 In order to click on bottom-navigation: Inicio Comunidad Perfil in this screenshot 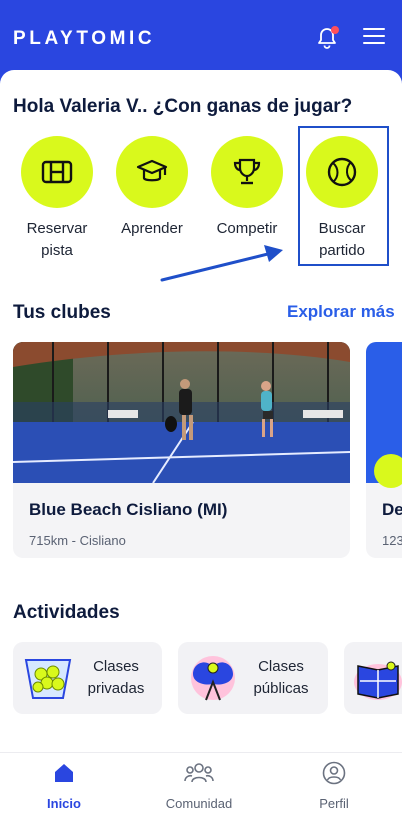, I will do `click(201, 789)`.